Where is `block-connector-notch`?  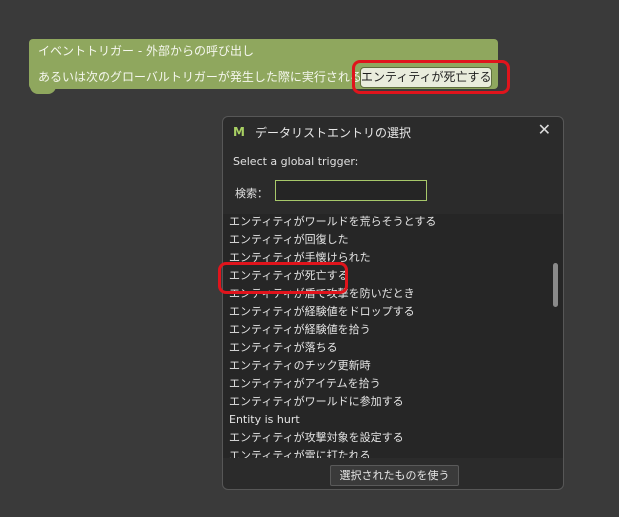 block-connector-notch is located at coordinates (43, 89).